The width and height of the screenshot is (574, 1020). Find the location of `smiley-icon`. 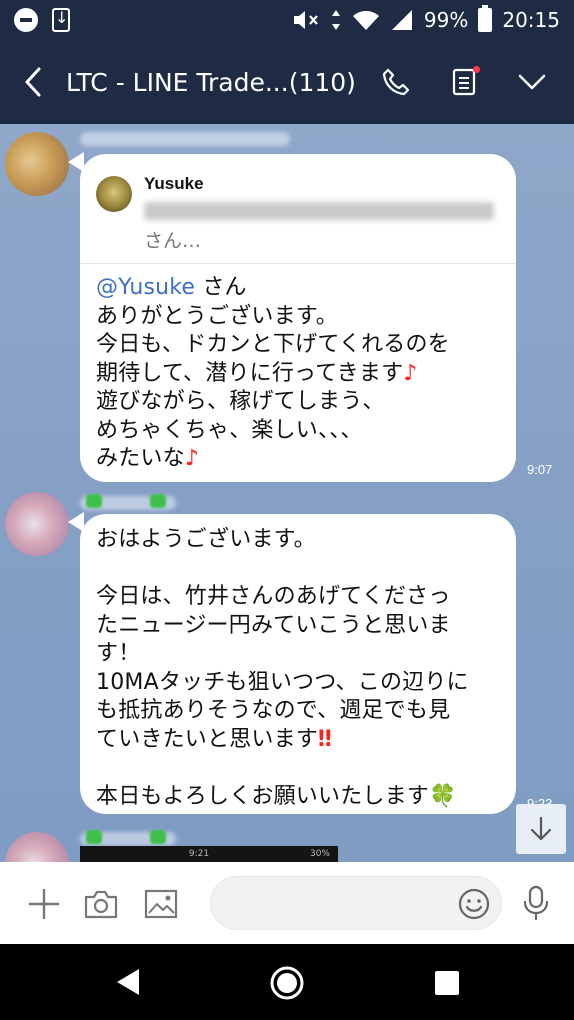

smiley-icon is located at coordinates (474, 904).